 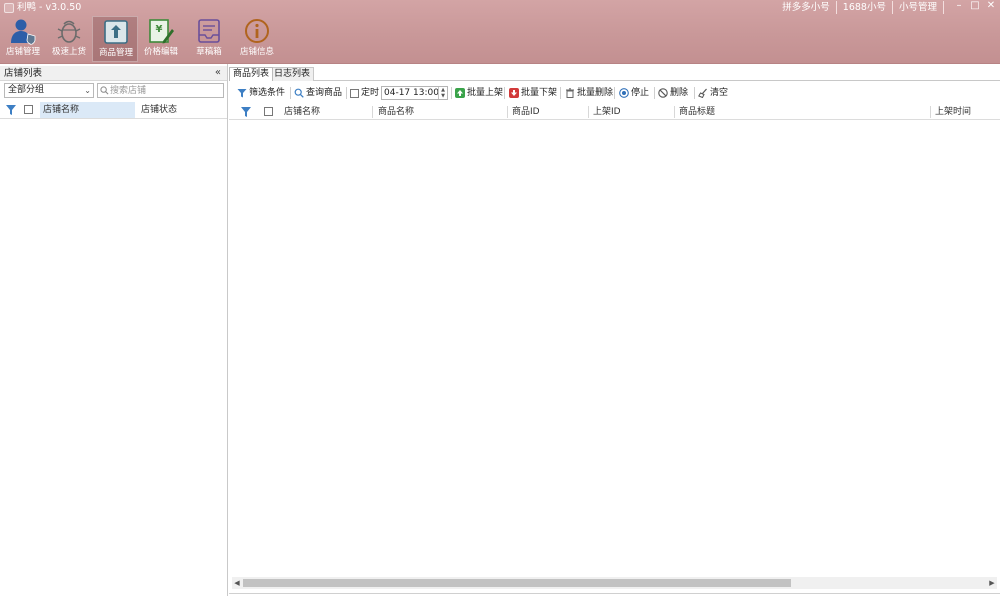 I want to click on group-select-value: 全部分组, so click(x=26, y=90).